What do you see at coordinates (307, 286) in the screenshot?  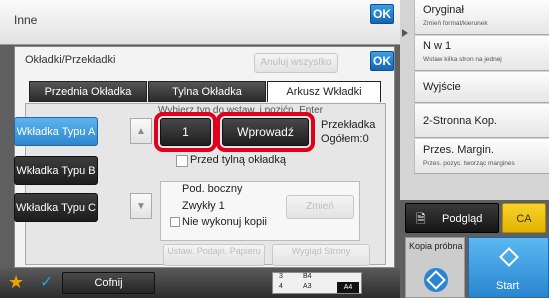 I see `tray-size: A3` at bounding box center [307, 286].